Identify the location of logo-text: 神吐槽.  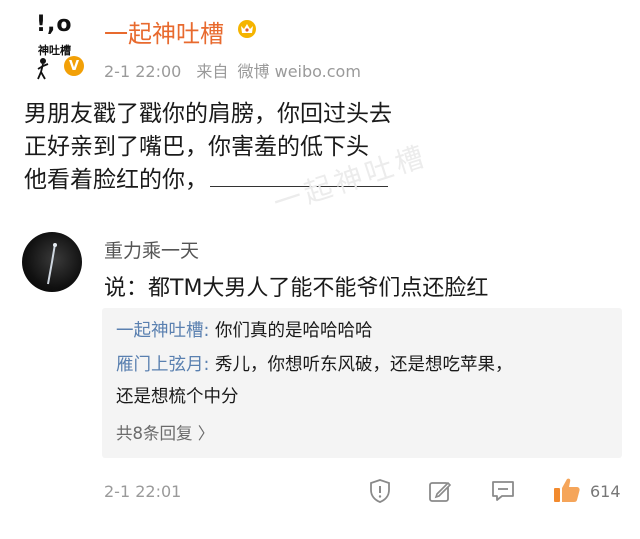
(54, 50).